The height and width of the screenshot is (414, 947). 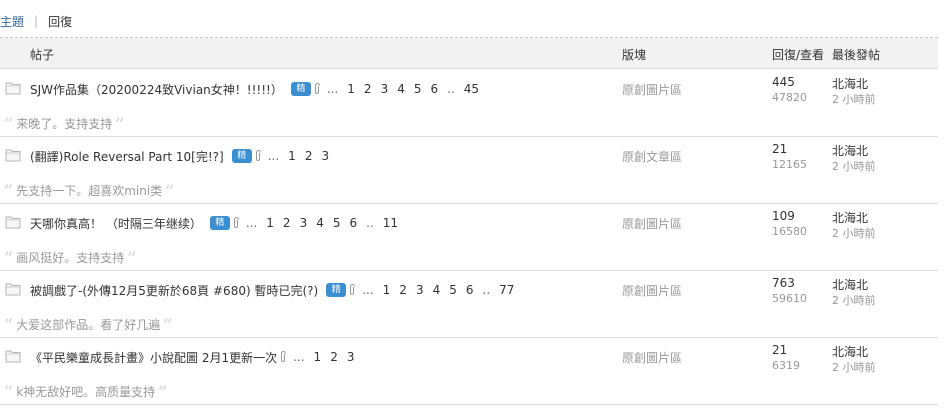 What do you see at coordinates (634, 55) in the screenshot?
I see `header-forum: 版塊` at bounding box center [634, 55].